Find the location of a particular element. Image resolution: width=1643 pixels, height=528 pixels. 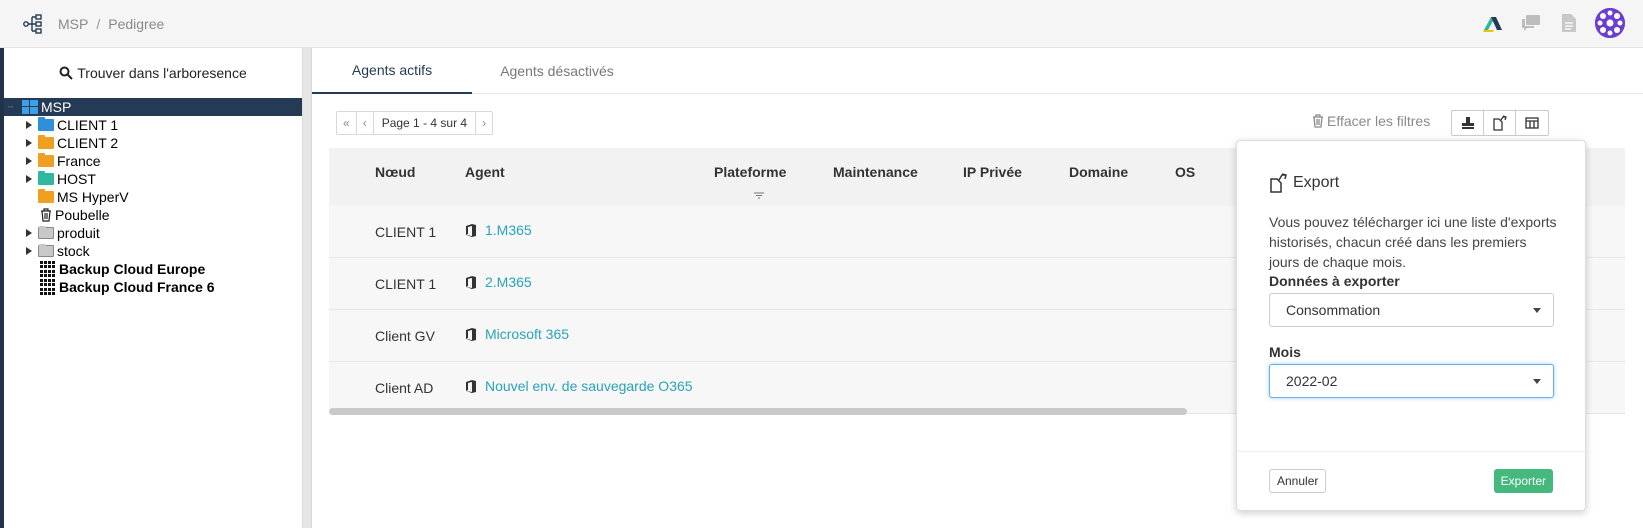

tree-item-label: MSP is located at coordinates (56, 107).